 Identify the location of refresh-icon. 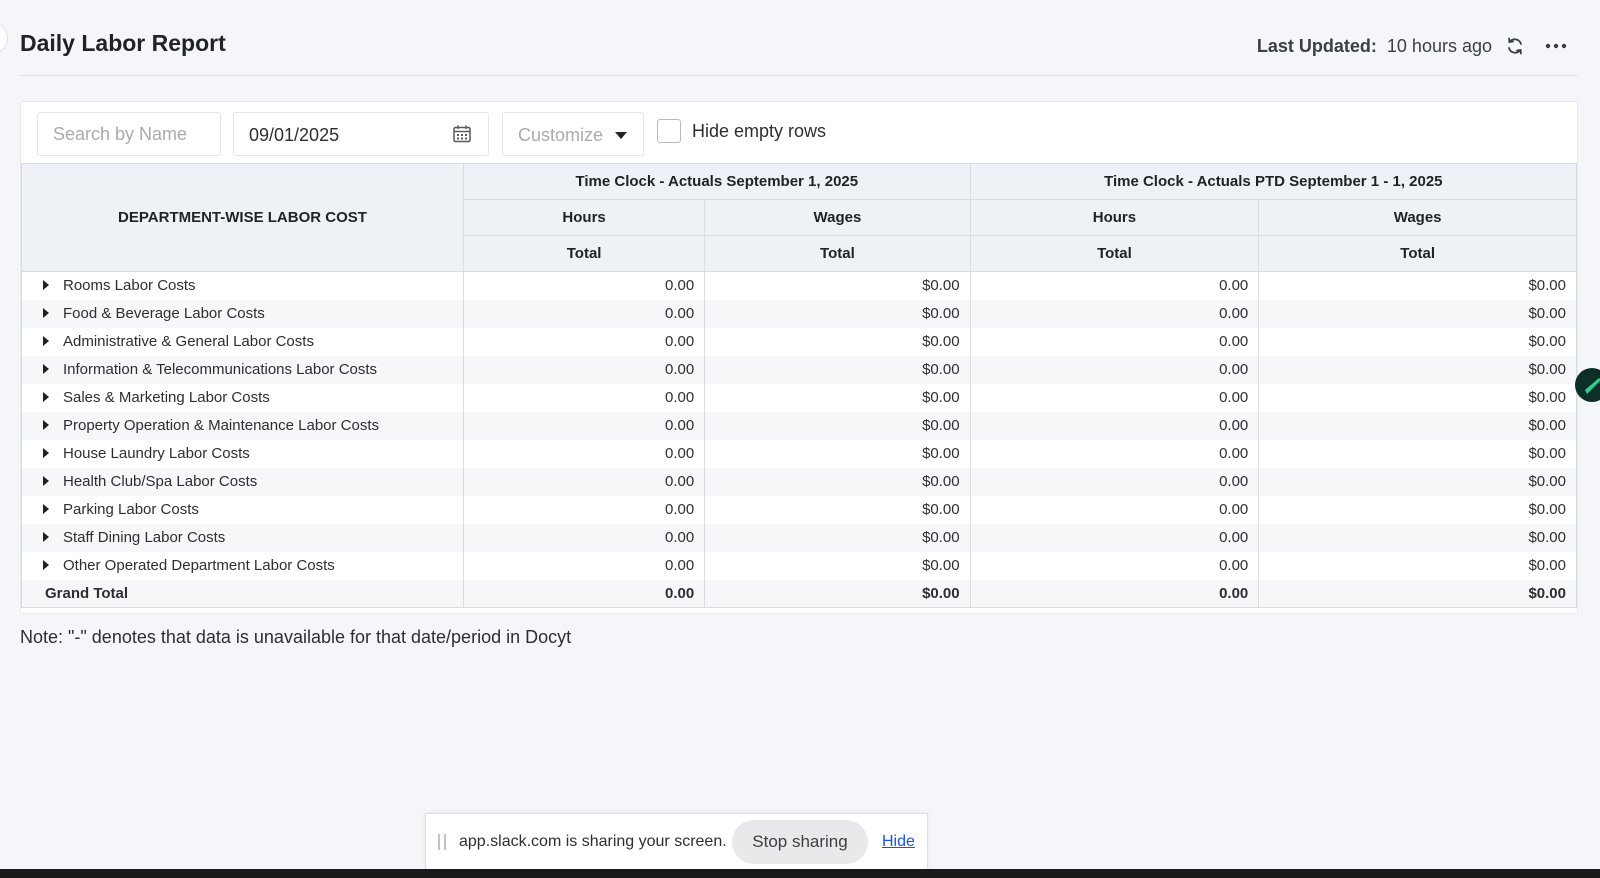
(1515, 46).